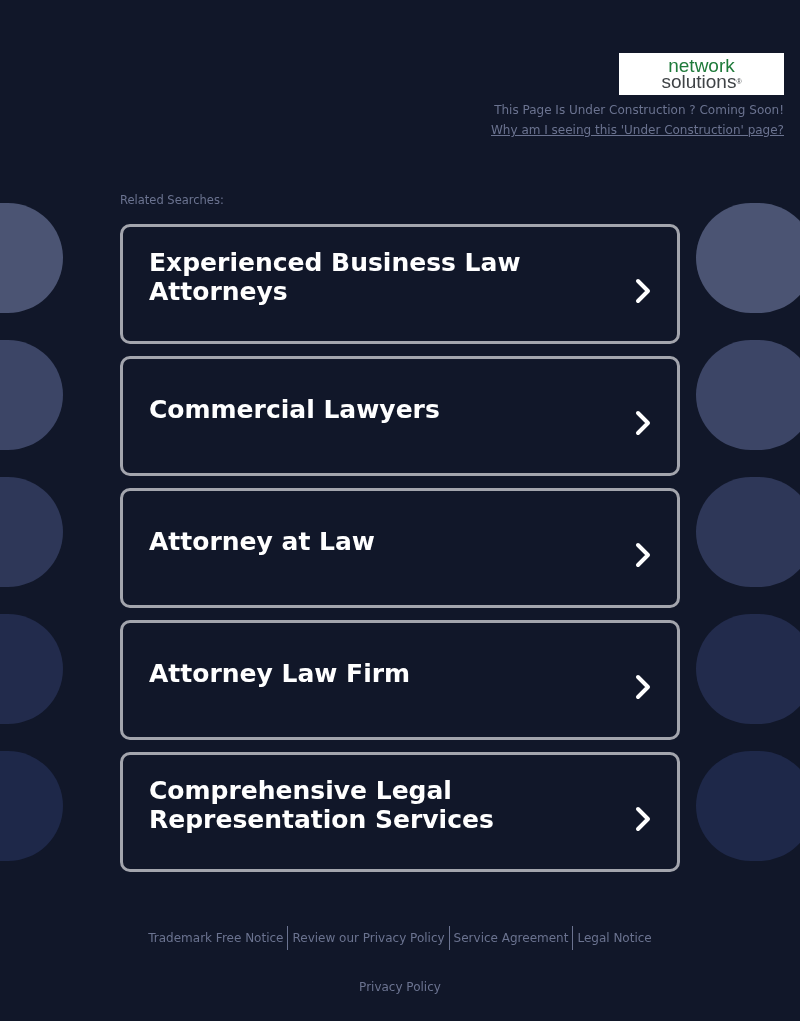 Image resolution: width=800 pixels, height=1021 pixels. Describe the element at coordinates (701, 74) in the screenshot. I see `logo: network solutions$^{®}$` at that location.